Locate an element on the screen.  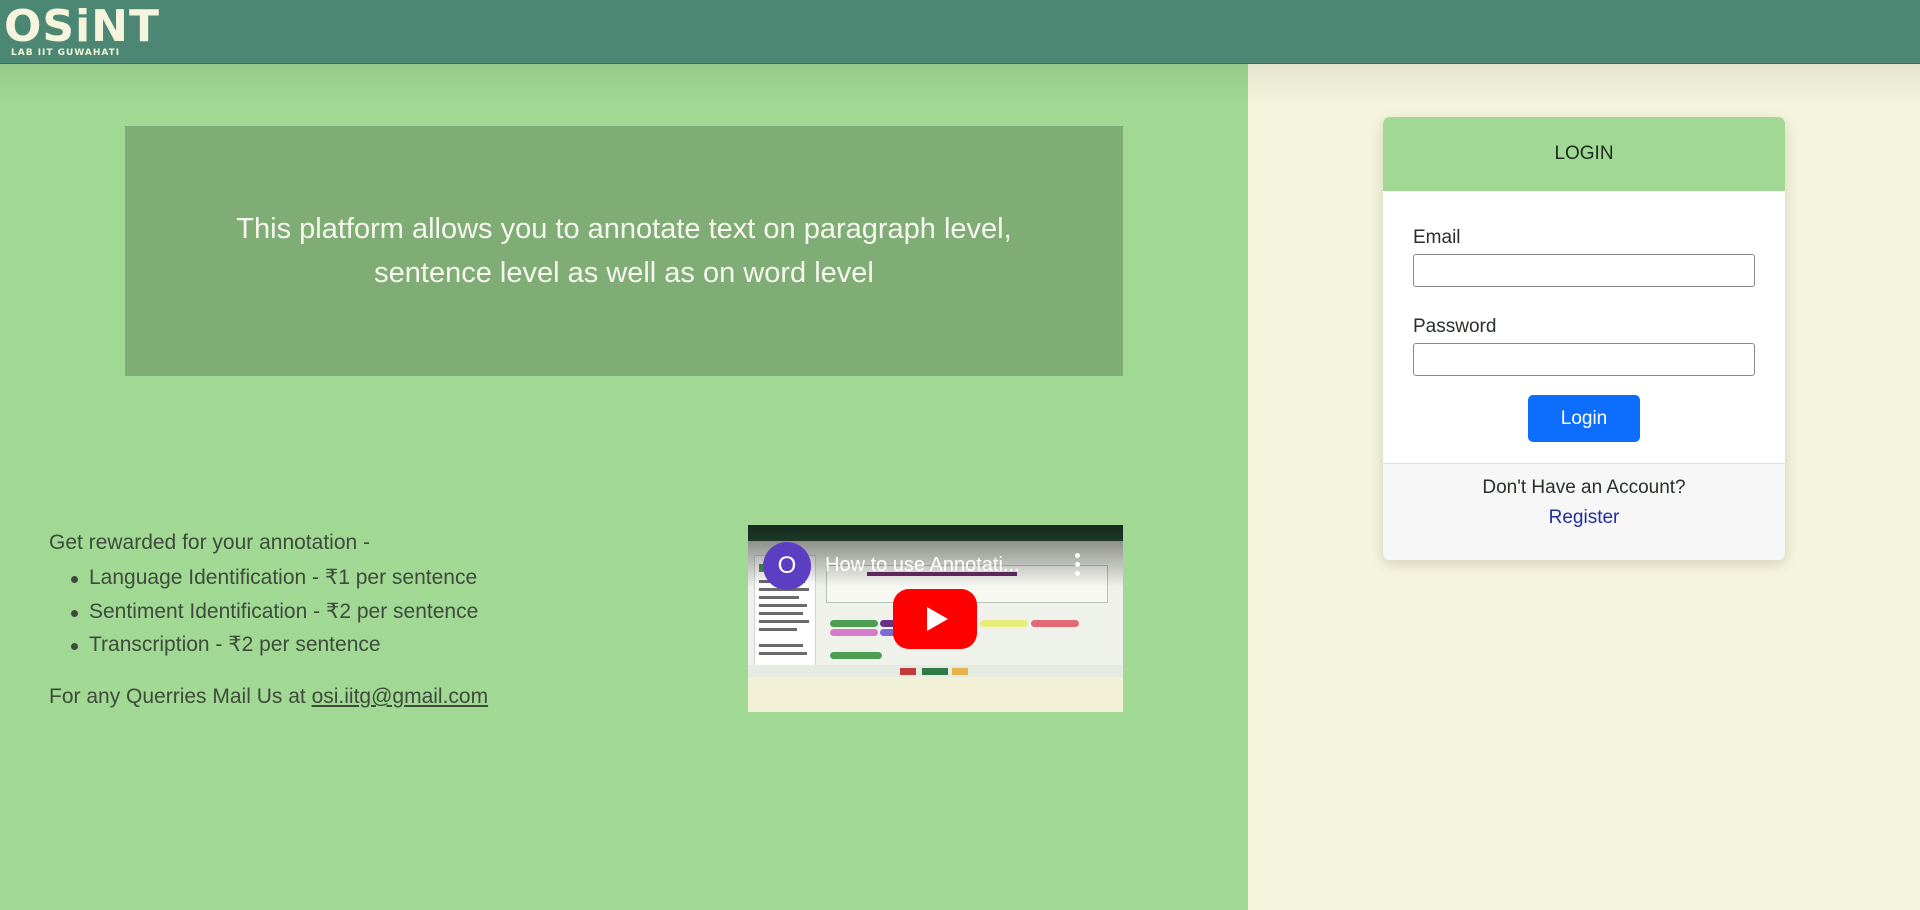
brand-name: OSiNT is located at coordinates (82, 26).